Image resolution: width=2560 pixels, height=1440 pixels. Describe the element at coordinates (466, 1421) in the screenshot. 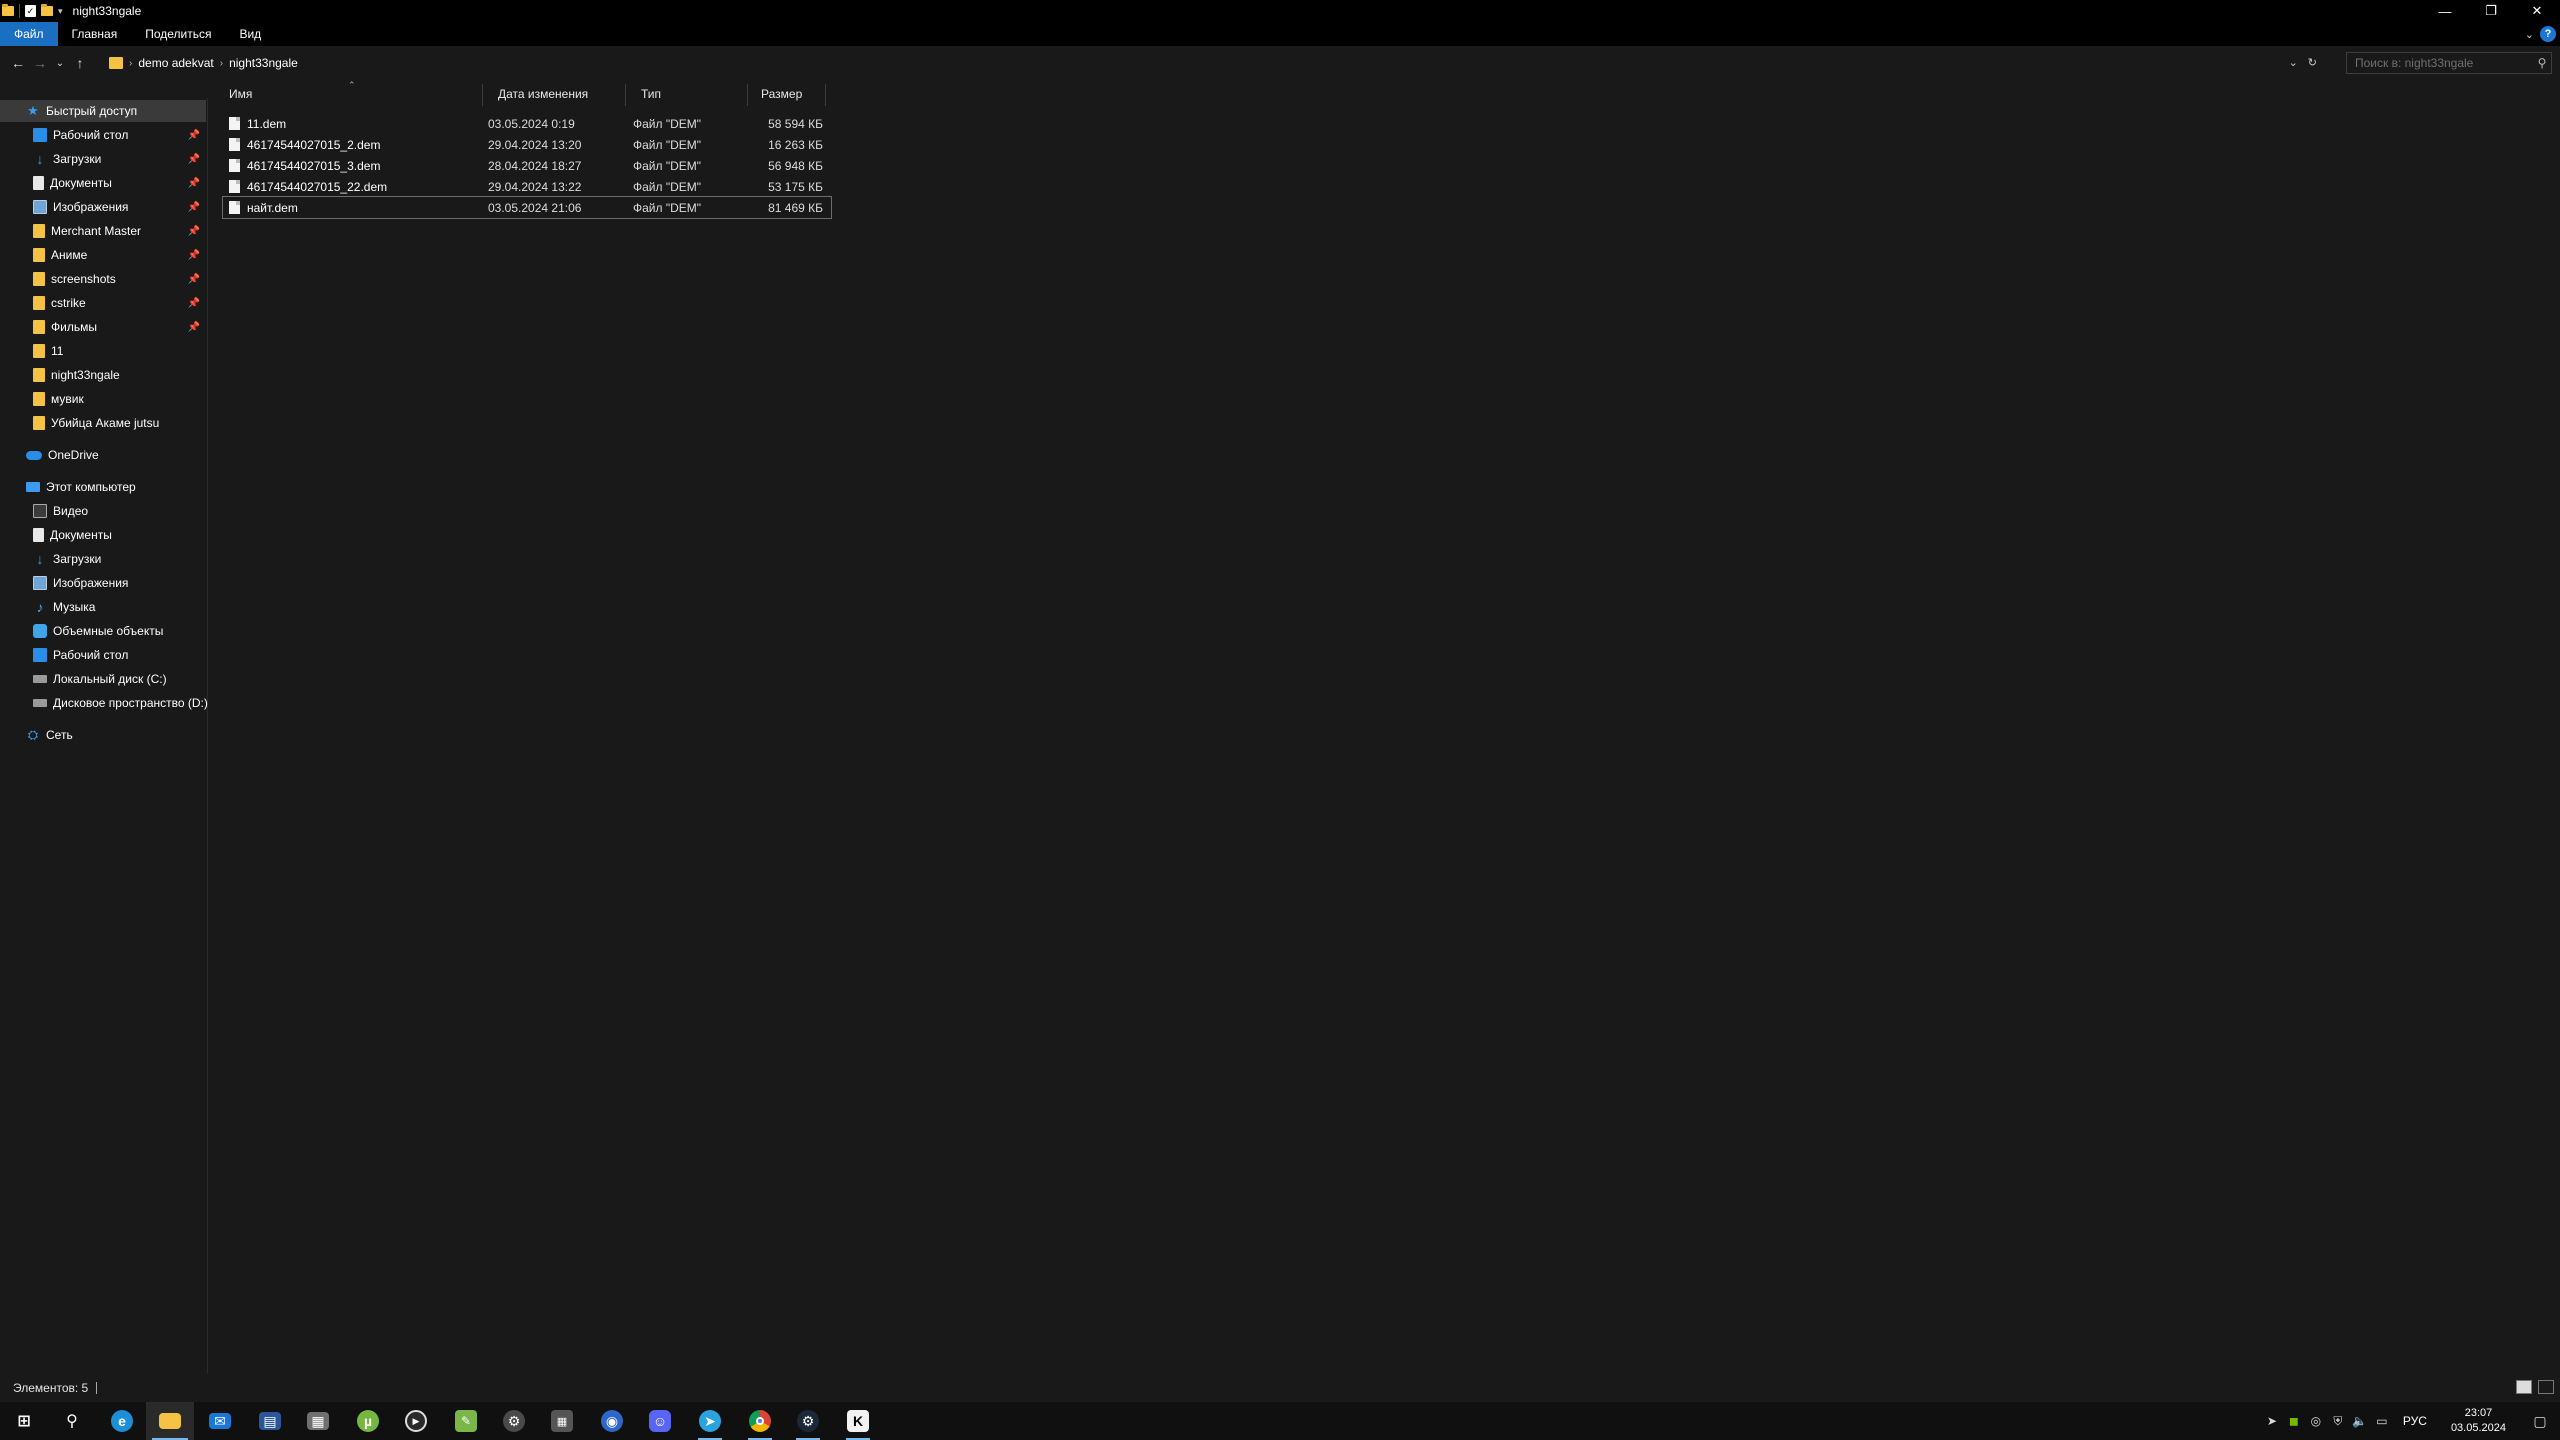

I see `taskbar-notepad: ✎` at that location.